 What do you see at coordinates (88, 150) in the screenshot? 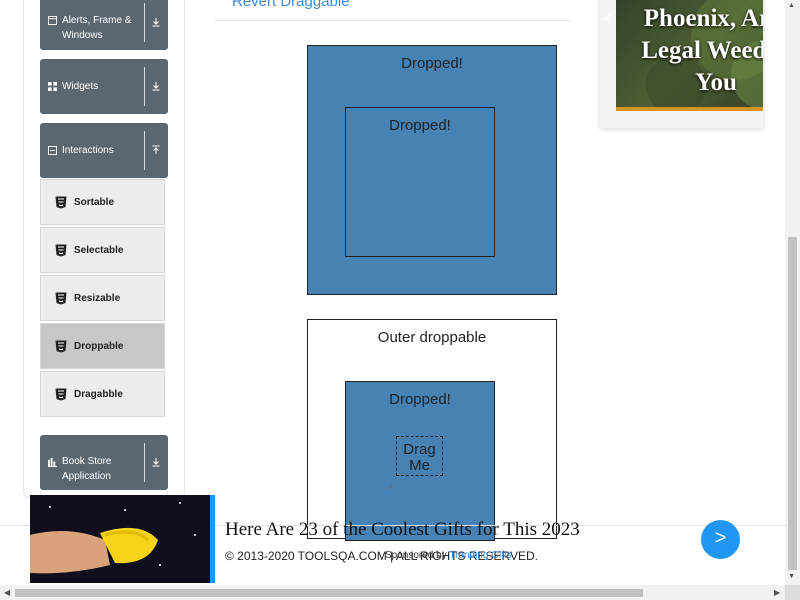
I see `sidebar-group-label: Interactions` at bounding box center [88, 150].